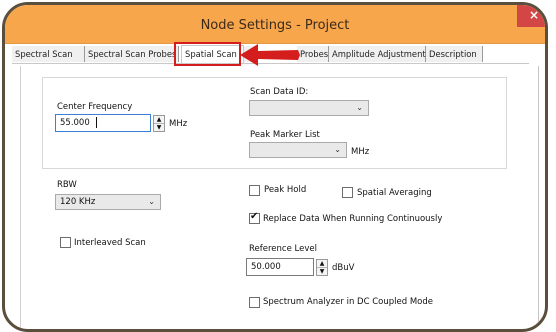 Image resolution: width=556 pixels, height=332 pixels. What do you see at coordinates (394, 193) in the screenshot?
I see `spatial-averaging-label: Spatial Averaging` at bounding box center [394, 193].